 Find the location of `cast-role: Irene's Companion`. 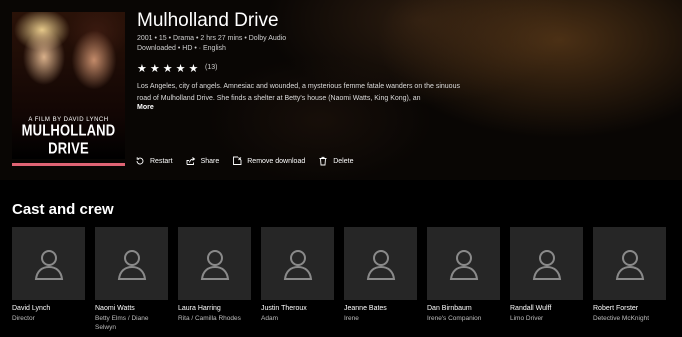

cast-role: Irene's Companion is located at coordinates (454, 318).